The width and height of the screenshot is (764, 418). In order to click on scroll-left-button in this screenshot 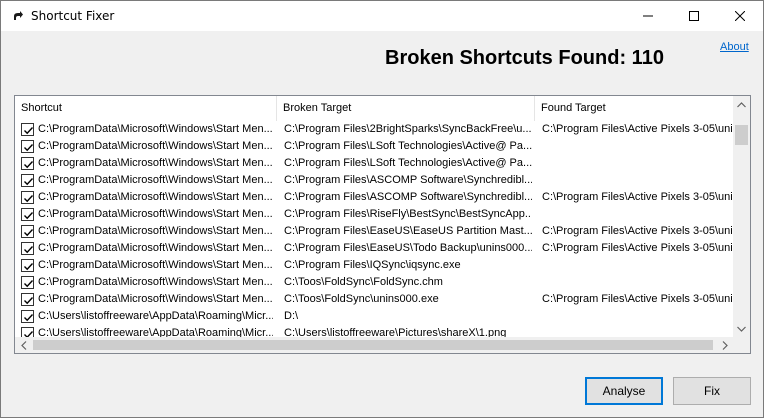, I will do `click(23, 345)`.